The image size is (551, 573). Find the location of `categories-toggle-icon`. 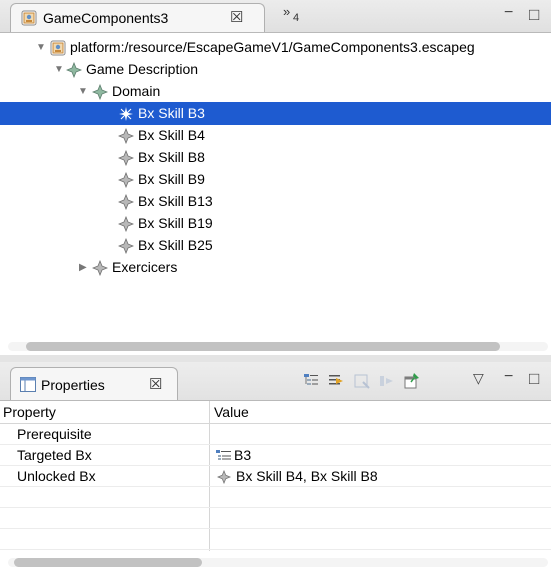

categories-toggle-icon is located at coordinates (311, 381).